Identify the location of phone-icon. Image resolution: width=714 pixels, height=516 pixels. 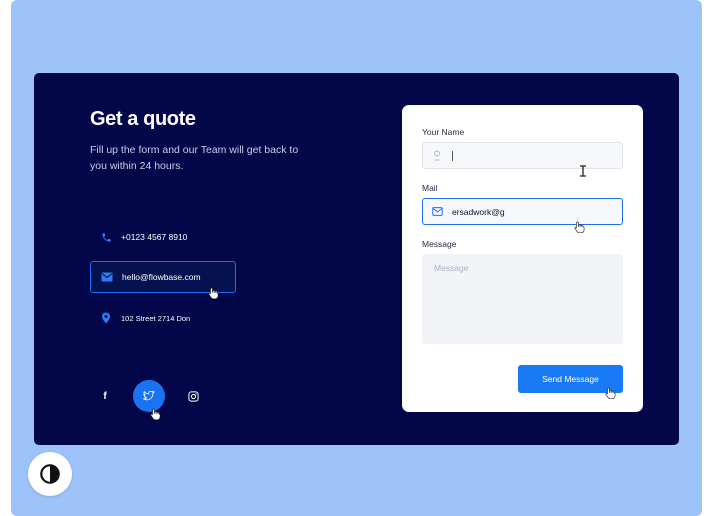
(106, 237).